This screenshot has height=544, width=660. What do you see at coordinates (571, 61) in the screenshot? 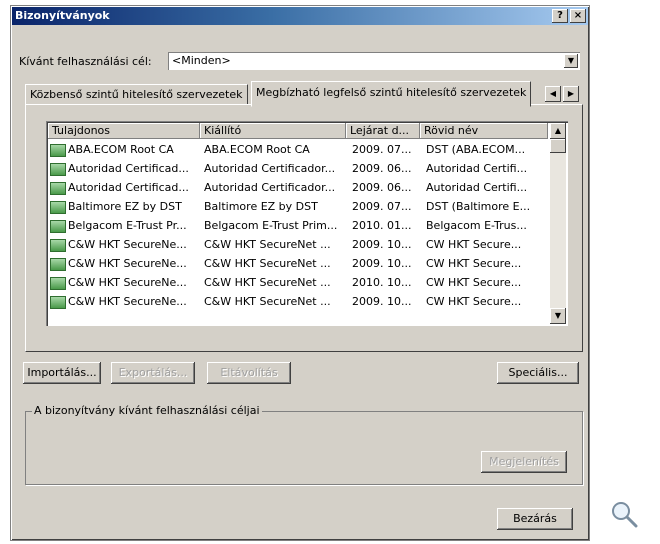
I see `chevron-down-icon: ▼` at bounding box center [571, 61].